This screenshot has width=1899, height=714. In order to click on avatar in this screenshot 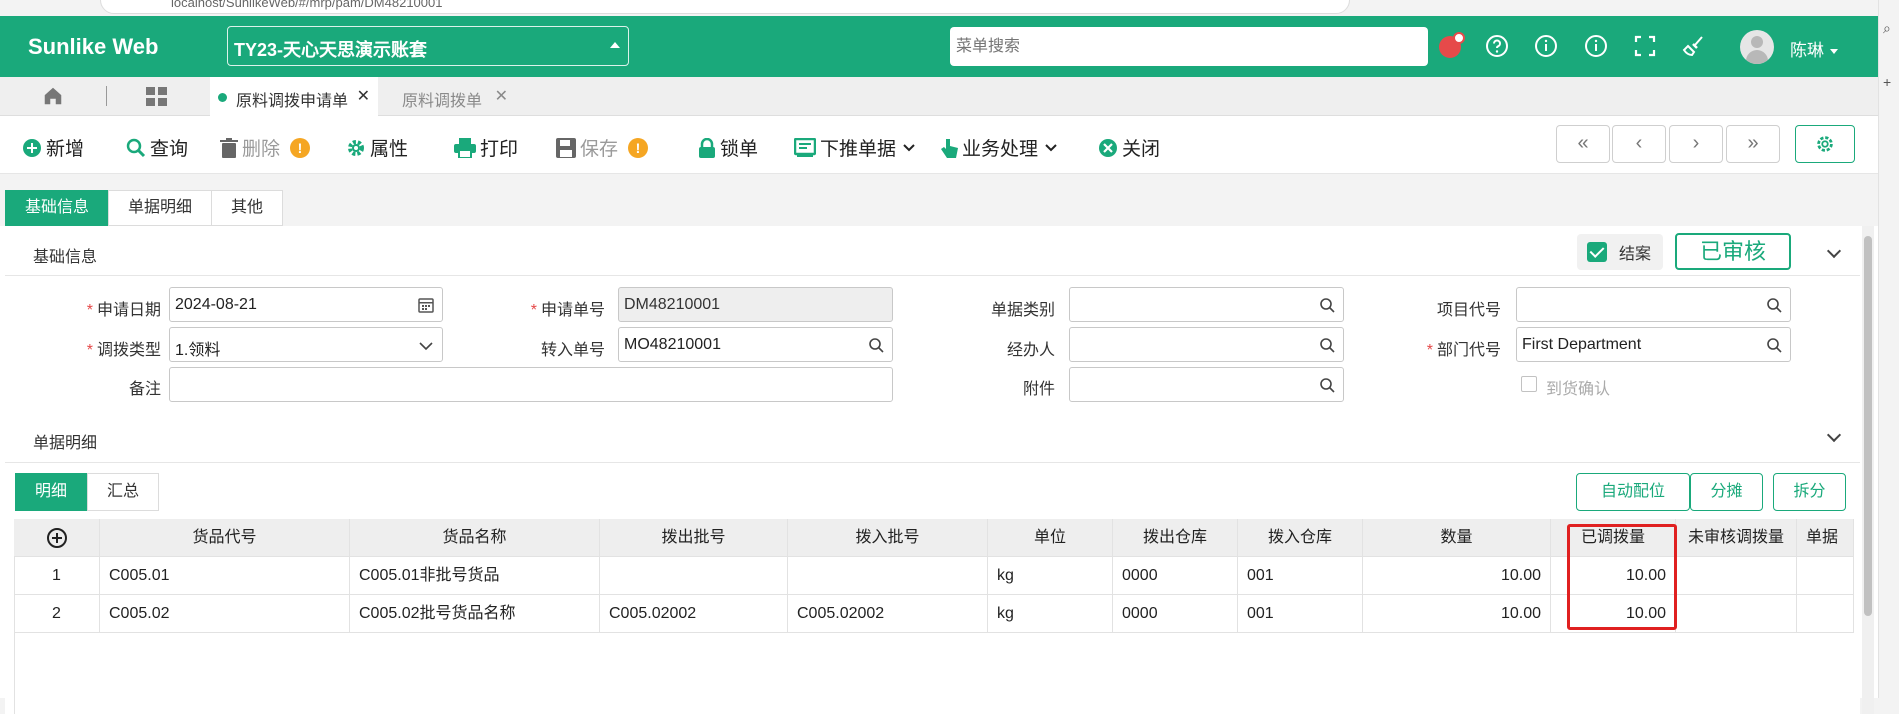, I will do `click(1757, 47)`.